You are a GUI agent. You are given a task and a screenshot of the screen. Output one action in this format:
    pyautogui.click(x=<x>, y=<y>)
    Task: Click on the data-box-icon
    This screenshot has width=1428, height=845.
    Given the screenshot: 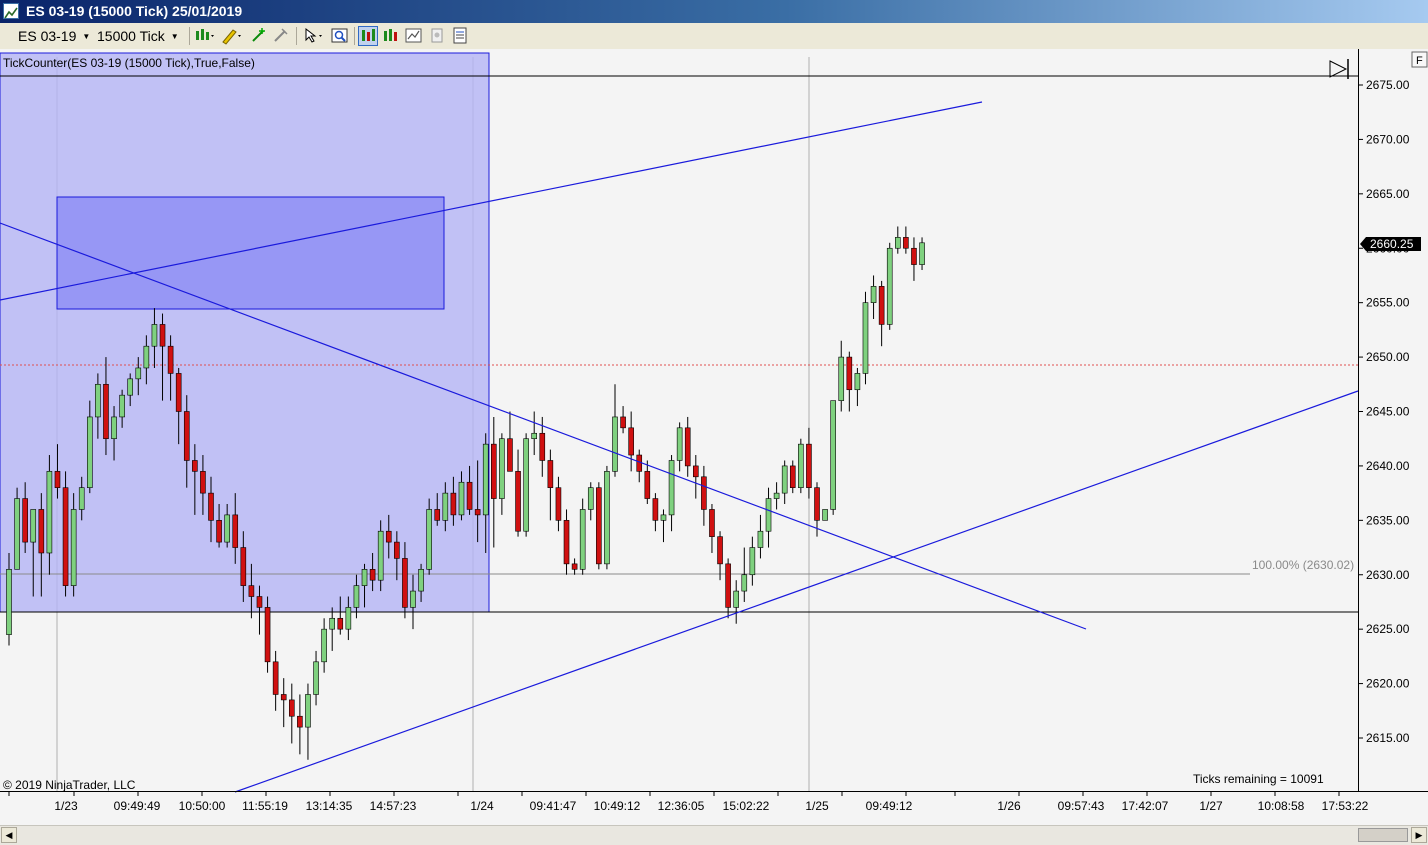 What is the action you would take?
    pyautogui.click(x=368, y=36)
    